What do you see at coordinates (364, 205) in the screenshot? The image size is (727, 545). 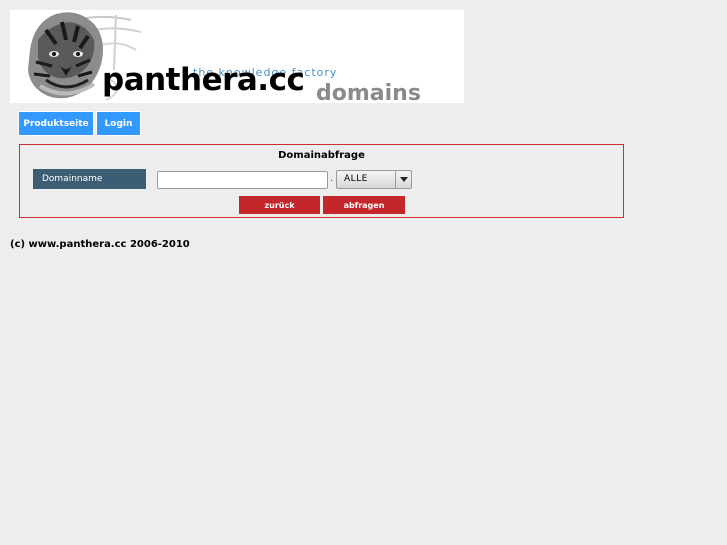 I see `query-button: abfragen` at bounding box center [364, 205].